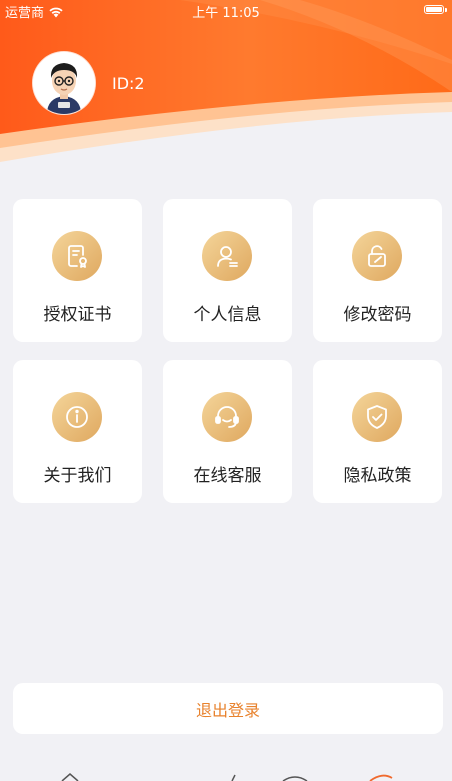  I want to click on menu-card-label: 个人信息, so click(227, 315).